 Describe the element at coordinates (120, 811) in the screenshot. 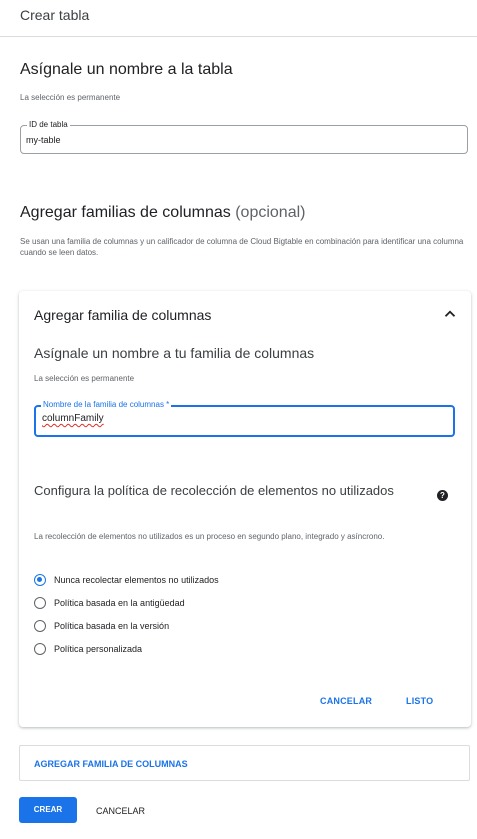

I see `cancel-button: CANCELAR` at that location.